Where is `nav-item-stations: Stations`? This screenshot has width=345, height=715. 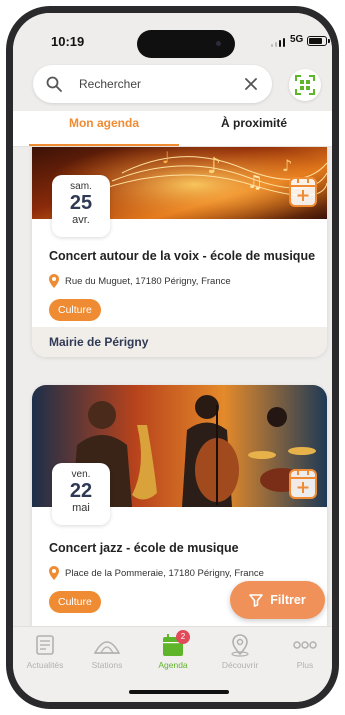 nav-item-stations: Stations is located at coordinates (107, 651).